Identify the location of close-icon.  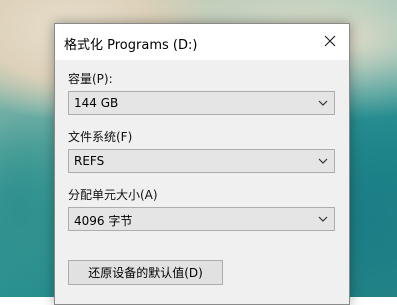
(330, 41).